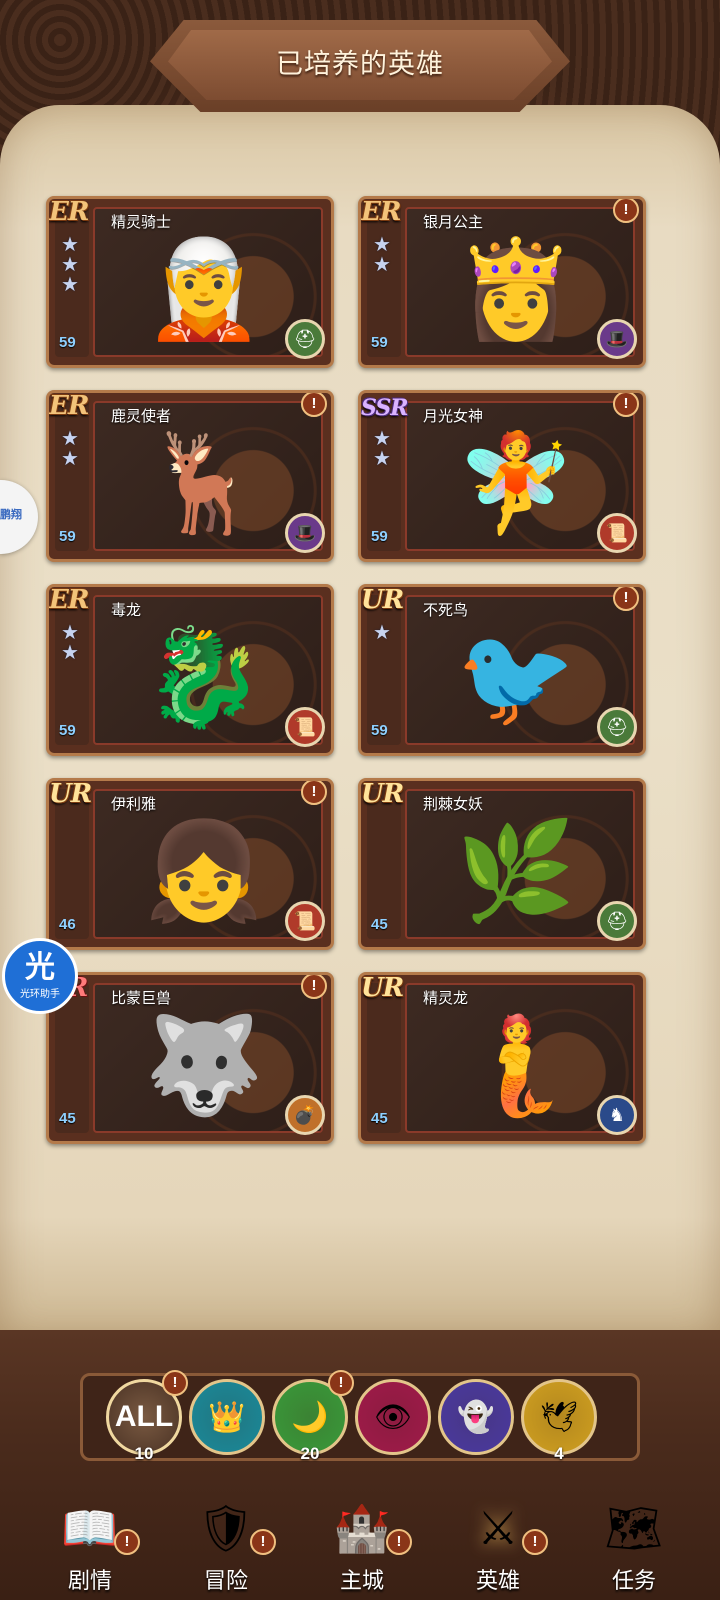 The image size is (720, 1600). What do you see at coordinates (144, 1416) in the screenshot?
I see `all-icon: ALL` at bounding box center [144, 1416].